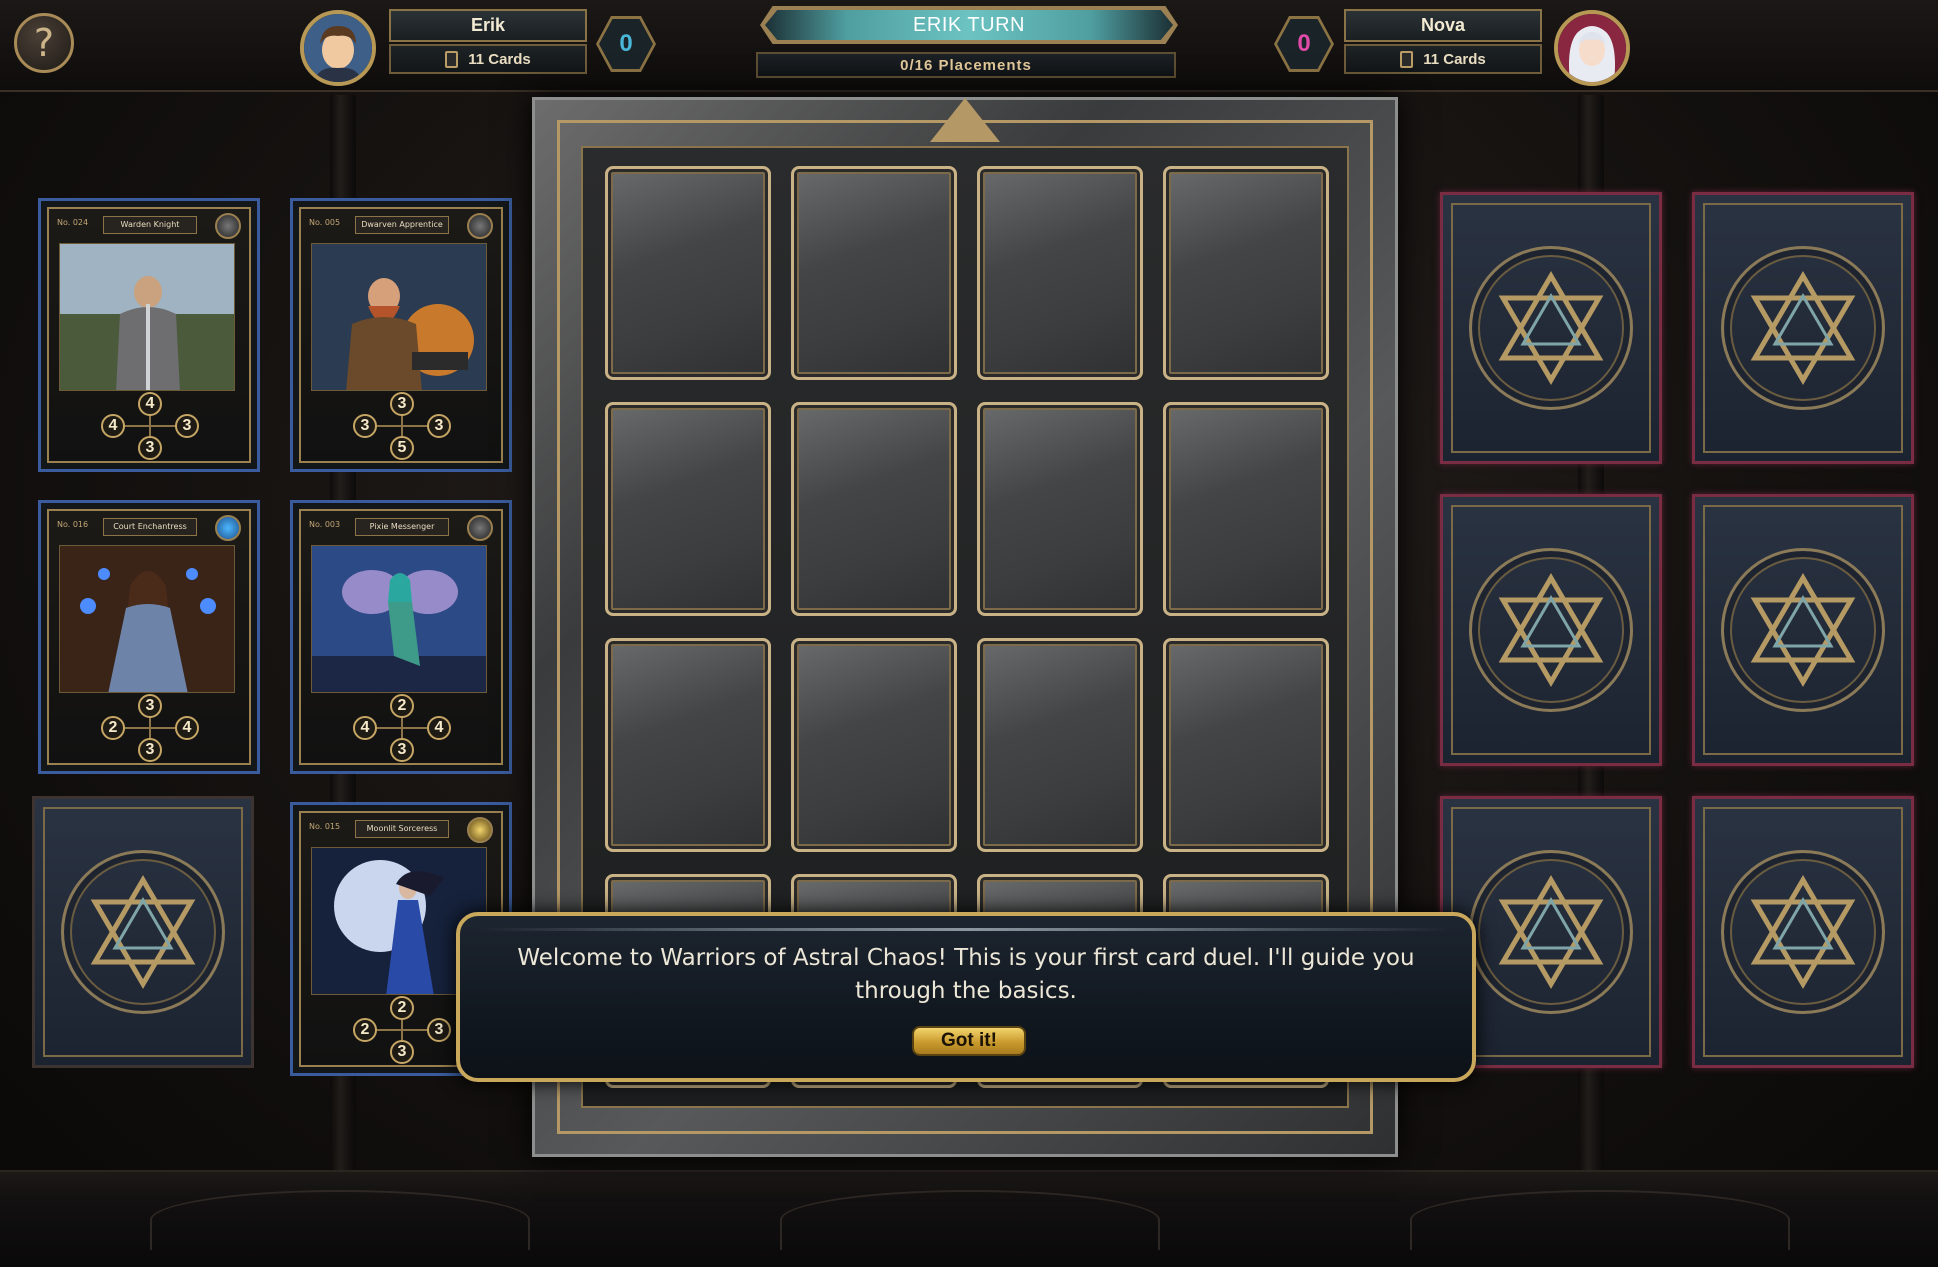 The width and height of the screenshot is (1938, 1267). Describe the element at coordinates (480, 830) in the screenshot. I see `light-icon` at that location.